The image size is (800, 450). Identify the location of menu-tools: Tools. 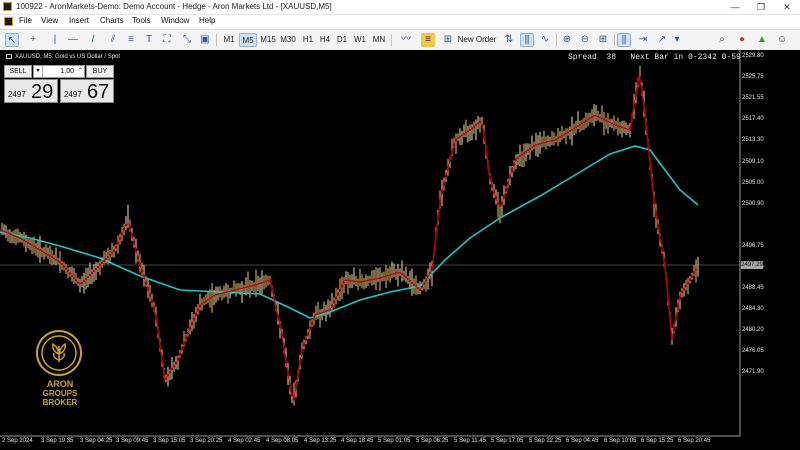
(141, 20).